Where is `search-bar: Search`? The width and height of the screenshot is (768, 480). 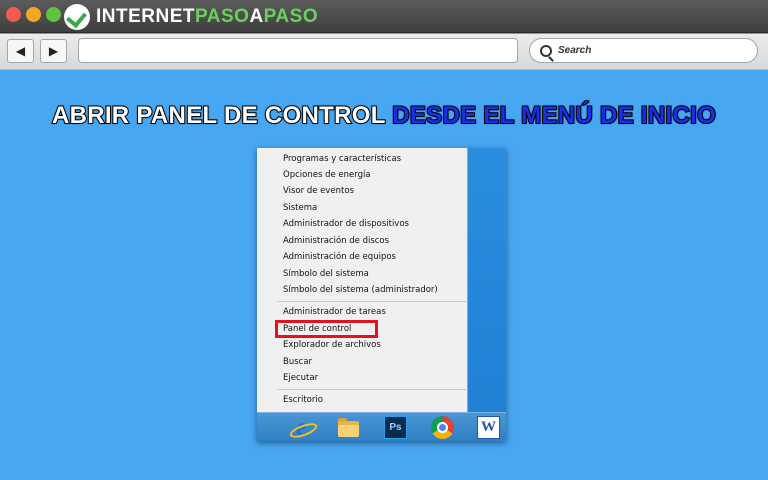
search-bar: Search is located at coordinates (643, 50).